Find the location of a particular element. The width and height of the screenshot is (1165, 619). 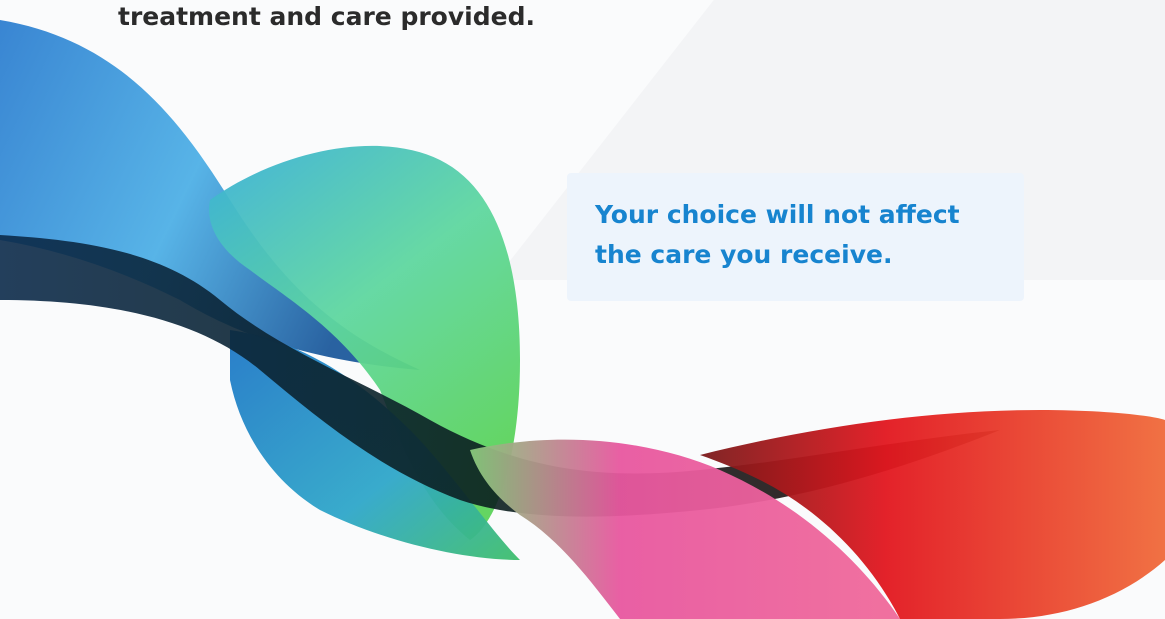

callout-line-1: Your choice will not affect is located at coordinates (777, 214).